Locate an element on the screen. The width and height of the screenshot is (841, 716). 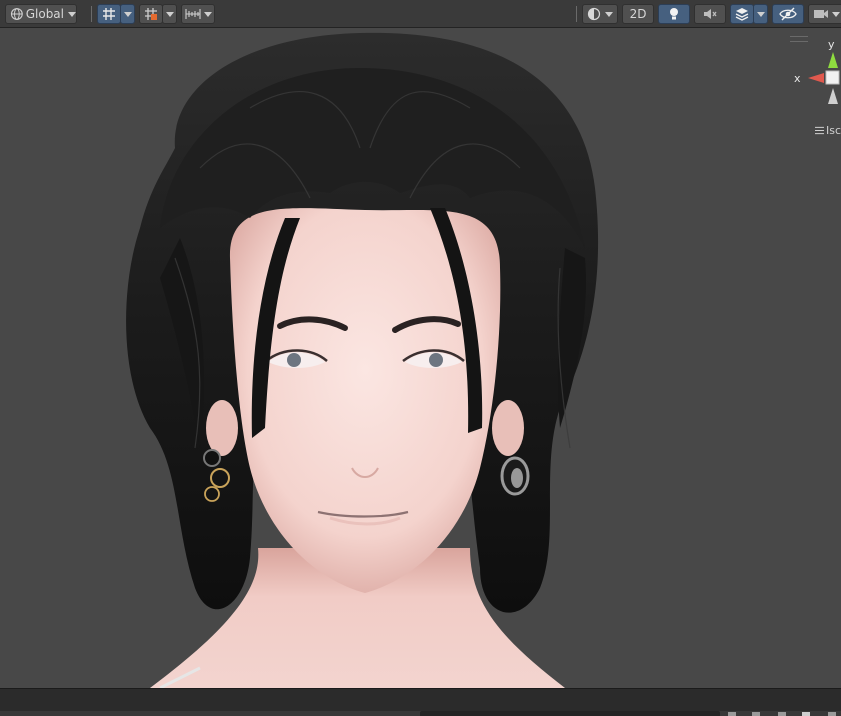
gizmo-y-axis-cone is located at coordinates (833, 60).